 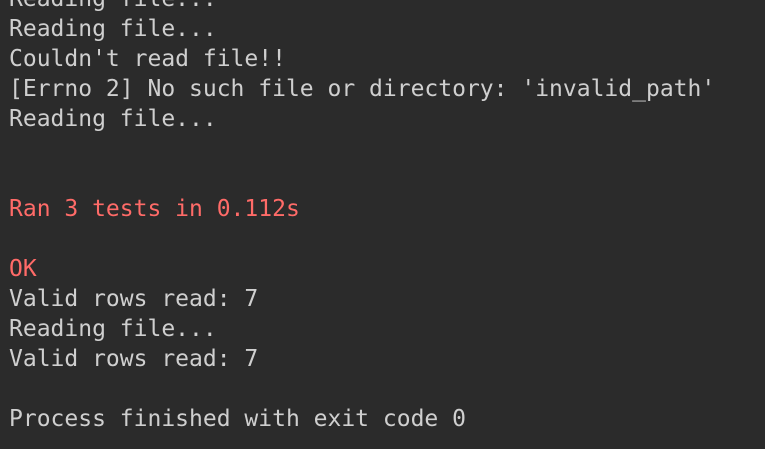 What do you see at coordinates (147, 59) in the screenshot?
I see `console-line: Couldn't read file!!` at bounding box center [147, 59].